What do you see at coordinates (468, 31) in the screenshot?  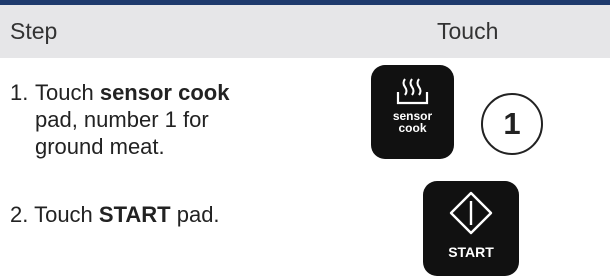 I see `column-header-touch: Touch` at bounding box center [468, 31].